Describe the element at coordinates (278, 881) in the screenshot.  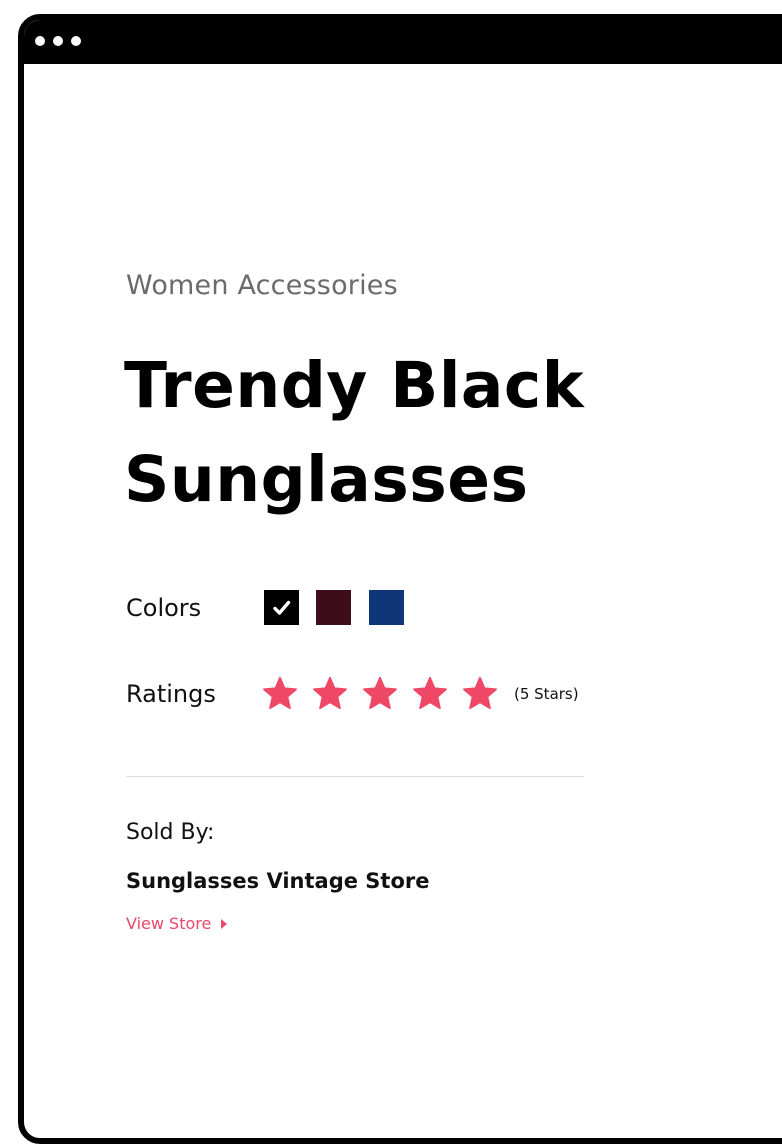
I see `store-name: Sunglasses Vintage Store` at that location.